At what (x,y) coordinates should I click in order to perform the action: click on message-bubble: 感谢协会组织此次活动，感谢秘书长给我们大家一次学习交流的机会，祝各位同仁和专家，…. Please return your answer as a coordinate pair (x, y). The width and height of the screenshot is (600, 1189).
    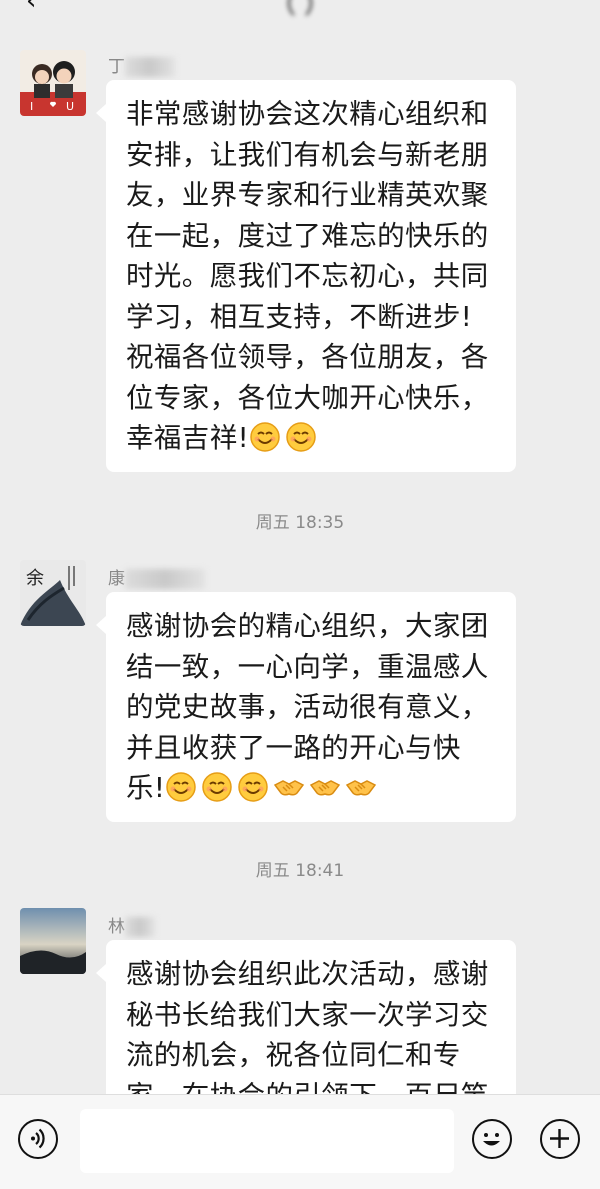
    Looking at the image, I should click on (306, 1017).